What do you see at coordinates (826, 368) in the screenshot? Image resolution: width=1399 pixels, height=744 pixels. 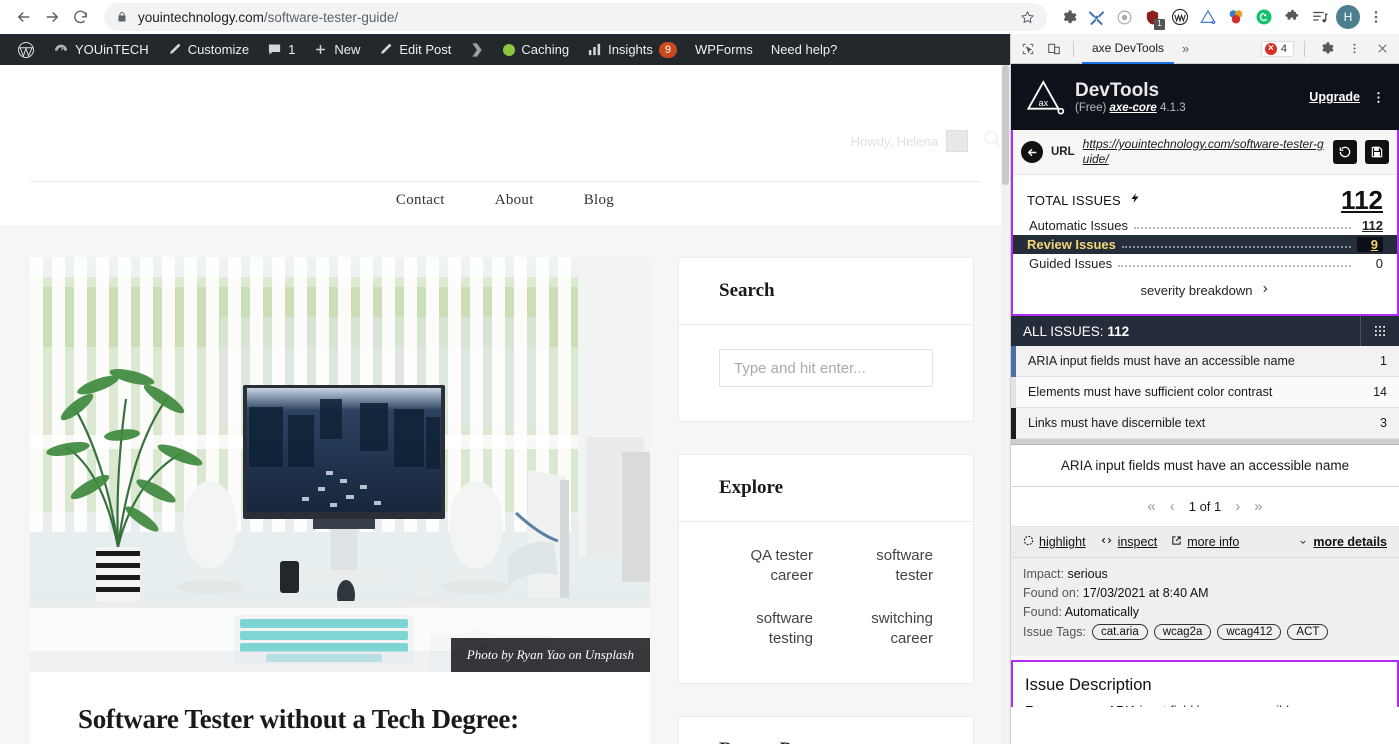 I see `search-input` at bounding box center [826, 368].